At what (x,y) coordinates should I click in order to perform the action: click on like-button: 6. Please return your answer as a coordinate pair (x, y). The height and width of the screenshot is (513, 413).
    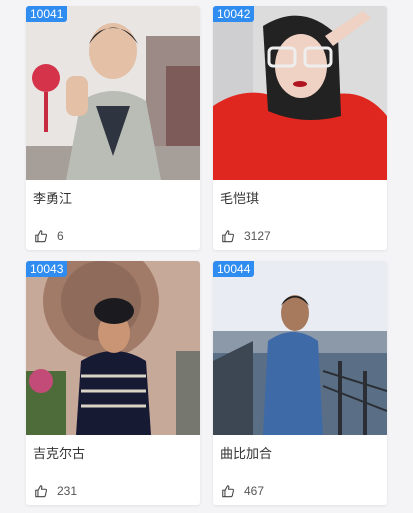
    Looking at the image, I should click on (49, 236).